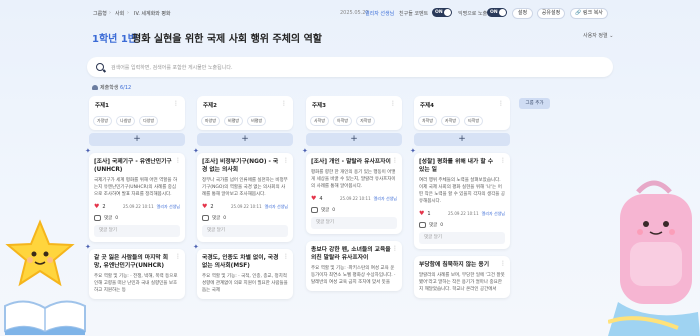 The height and width of the screenshot is (336, 700). Describe the element at coordinates (451, 121) in the screenshot. I see `student-tag: 카학방` at that location.